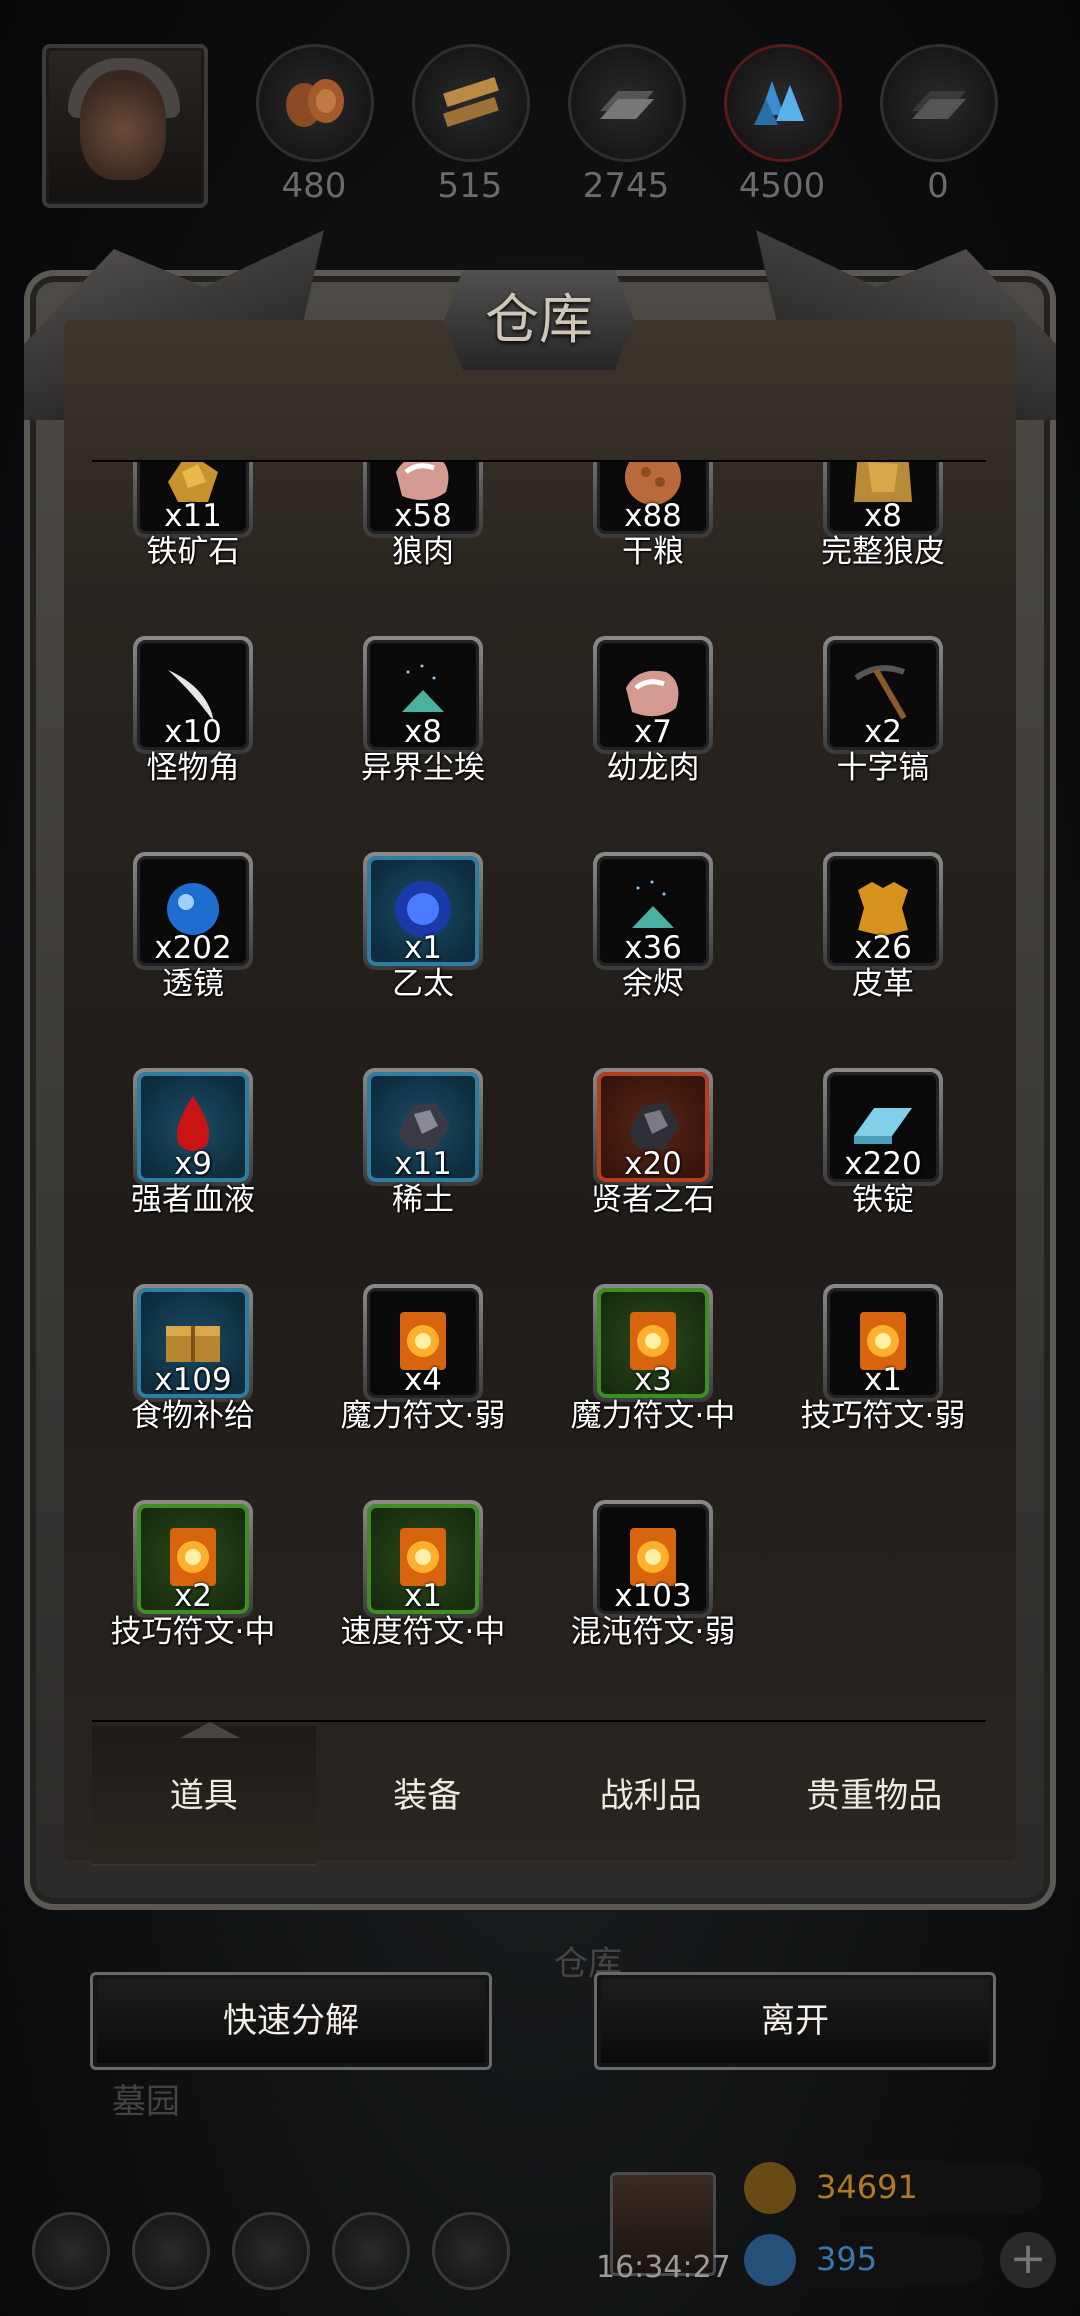 The height and width of the screenshot is (2316, 1080). I want to click on tab-valuables: 贵重物品, so click(875, 1796).